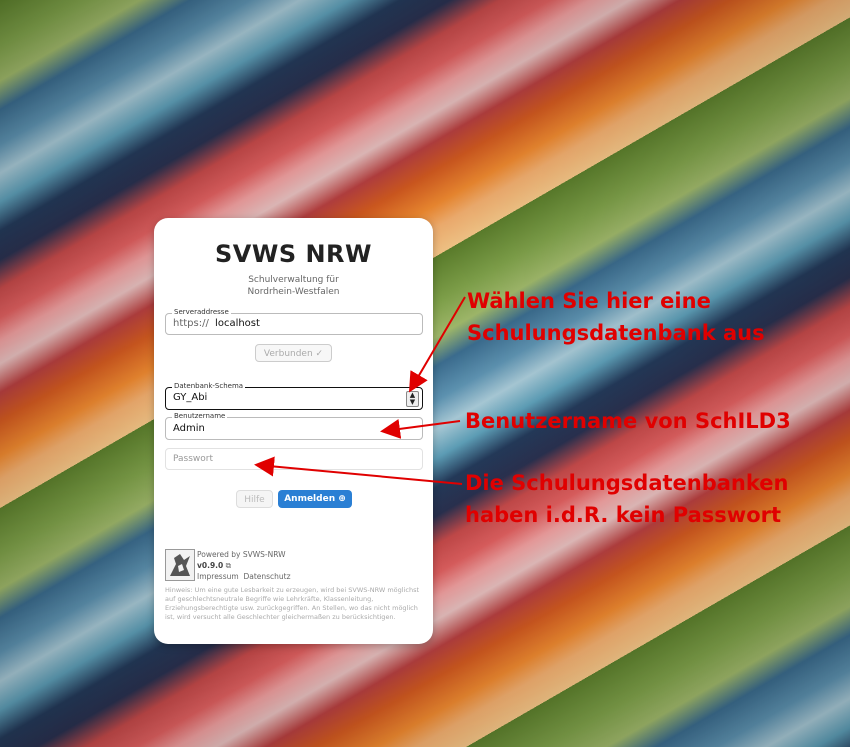  I want to click on annotation-username: Benutzername von SchILD3, so click(628, 421).